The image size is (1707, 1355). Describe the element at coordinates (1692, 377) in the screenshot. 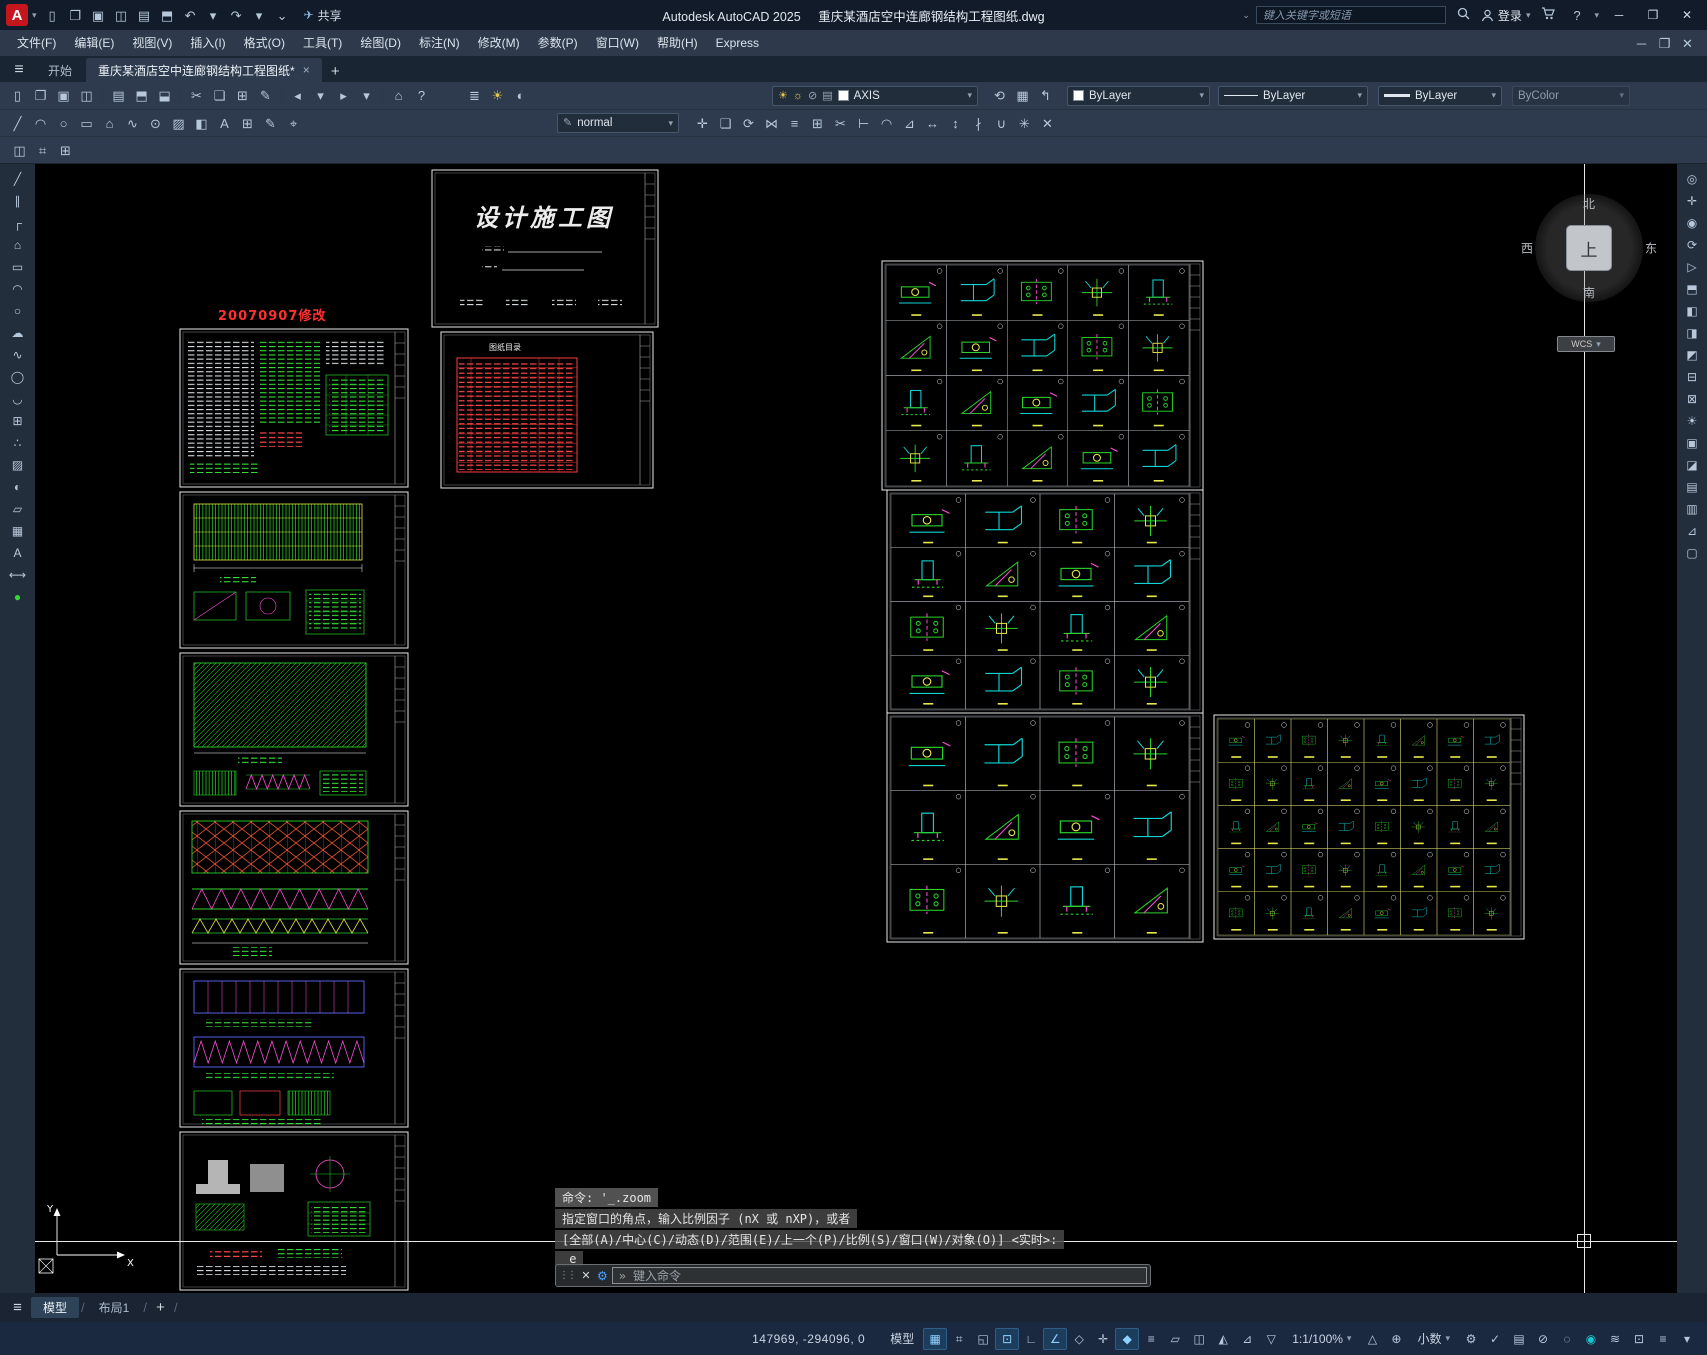

I see `section-plane-icon: ⊟` at that location.